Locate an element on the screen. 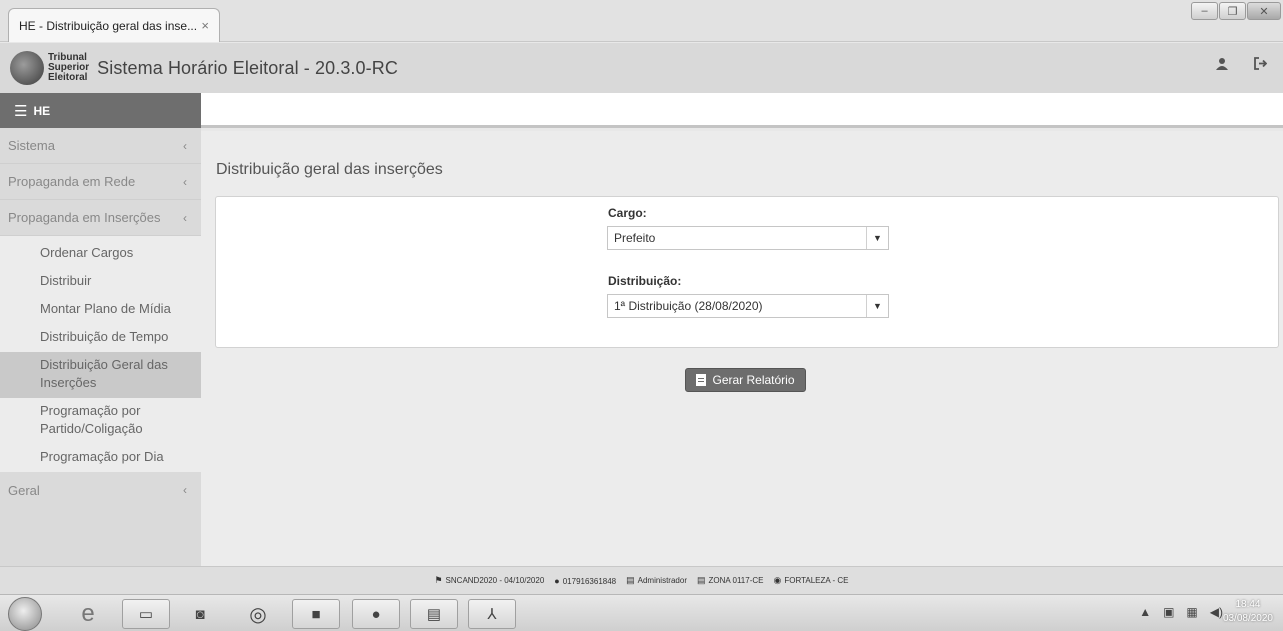 Image resolution: width=1283 pixels, height=631 pixels. tse-seal-icon is located at coordinates (27, 68).